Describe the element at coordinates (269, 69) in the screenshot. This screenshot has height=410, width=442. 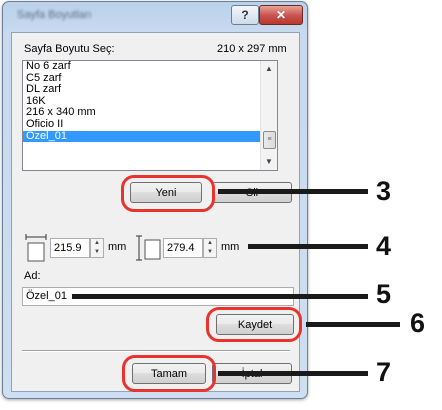
I see `scroll-up-icon: ▲` at that location.